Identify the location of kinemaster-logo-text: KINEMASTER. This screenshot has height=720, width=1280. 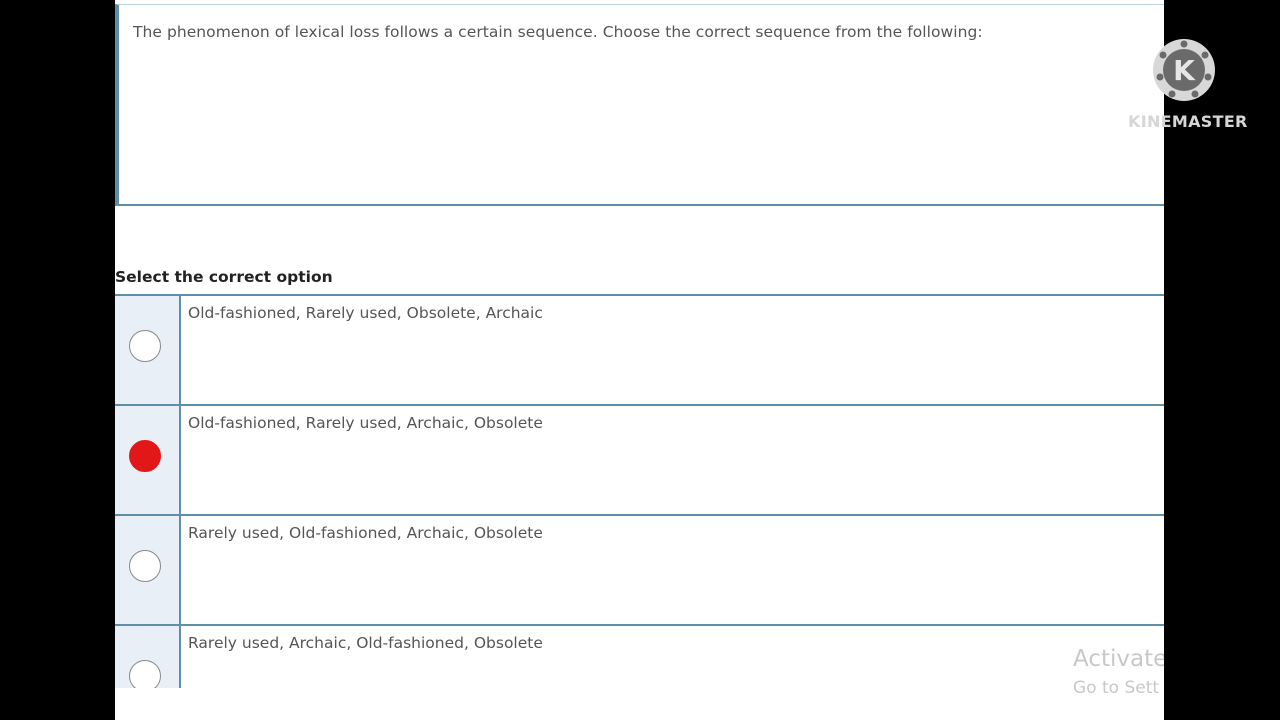
(1188, 121).